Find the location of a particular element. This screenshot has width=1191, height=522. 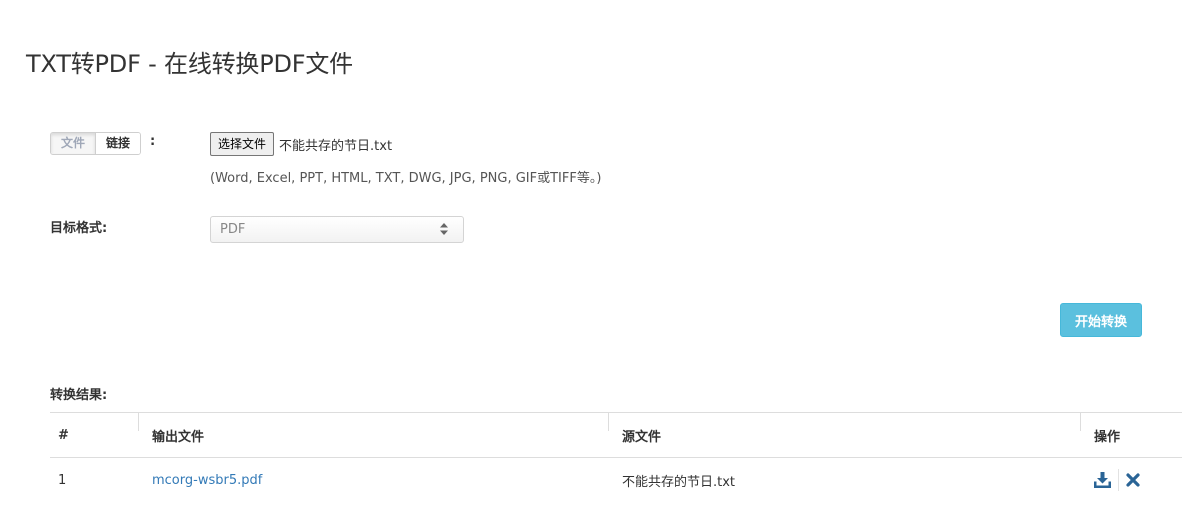

target-format-select: PDF is located at coordinates (337, 229).